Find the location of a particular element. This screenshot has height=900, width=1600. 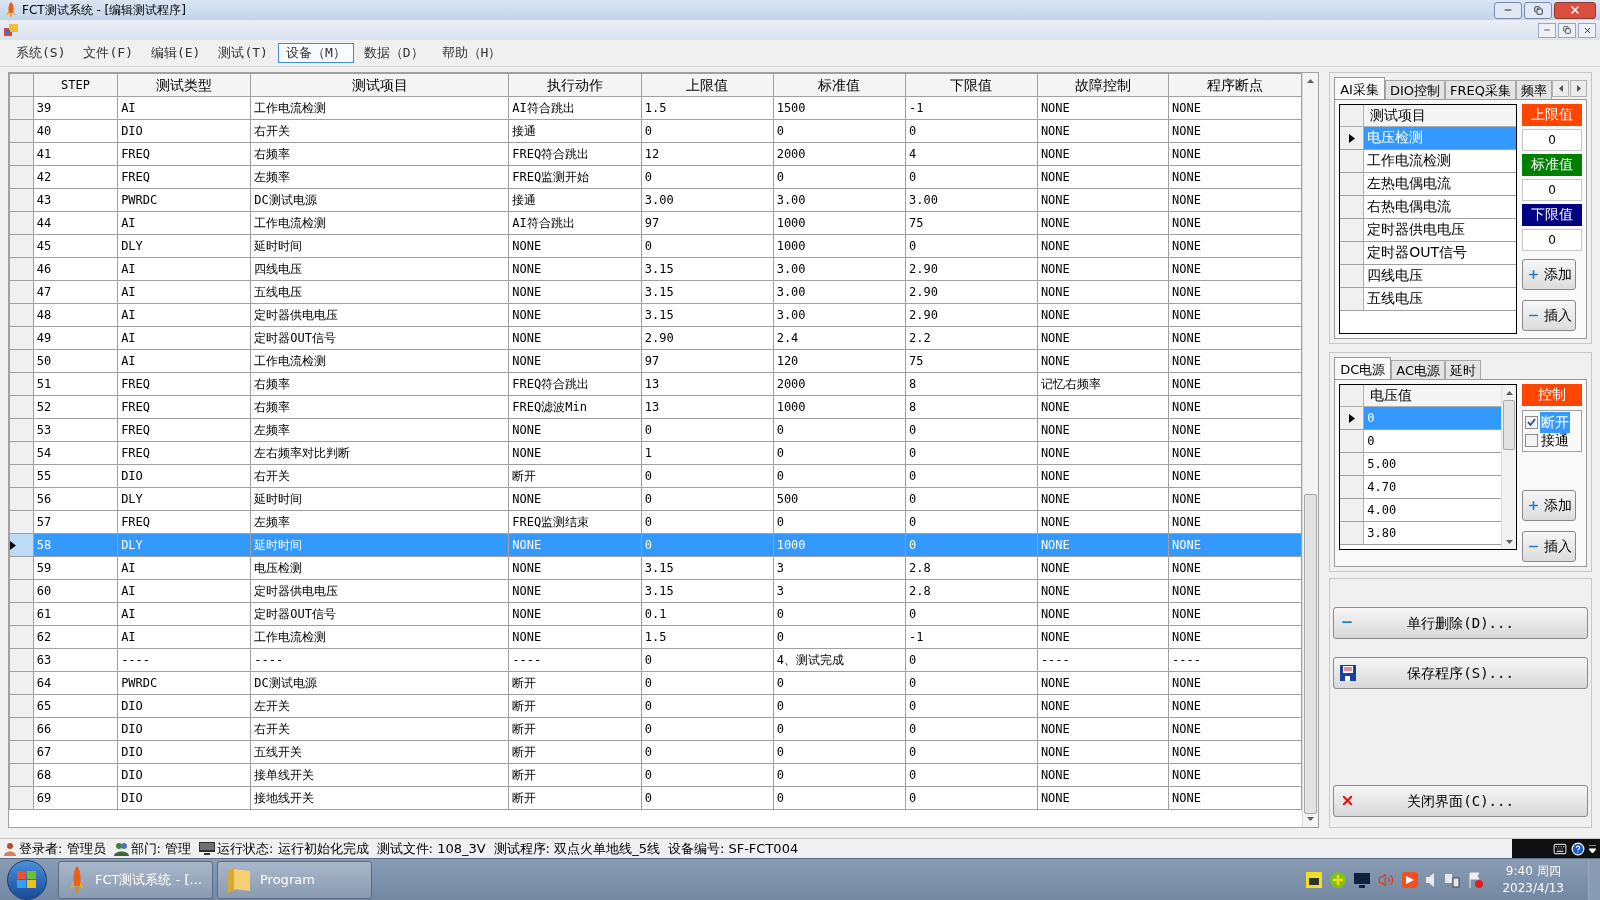

column-header: 故障控制 is located at coordinates (1103, 85).